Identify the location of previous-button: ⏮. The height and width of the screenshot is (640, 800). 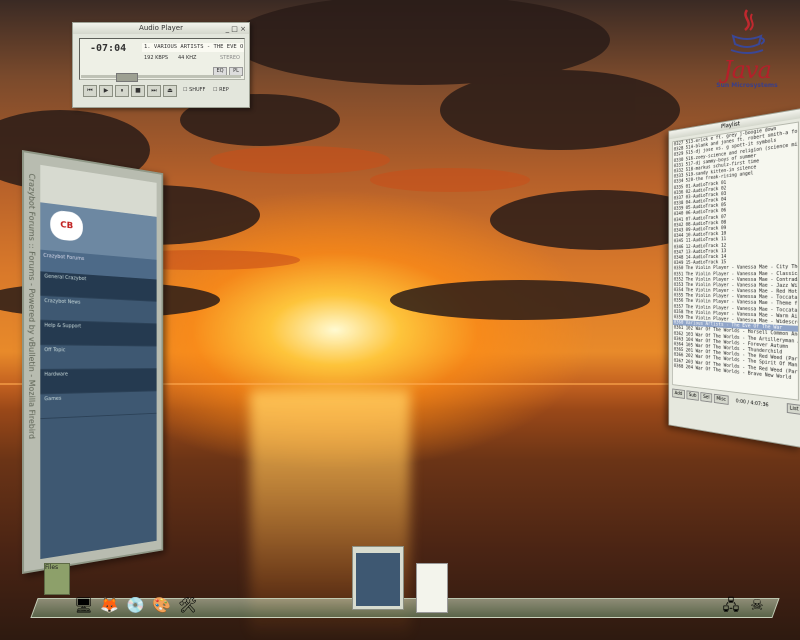
(90, 91).